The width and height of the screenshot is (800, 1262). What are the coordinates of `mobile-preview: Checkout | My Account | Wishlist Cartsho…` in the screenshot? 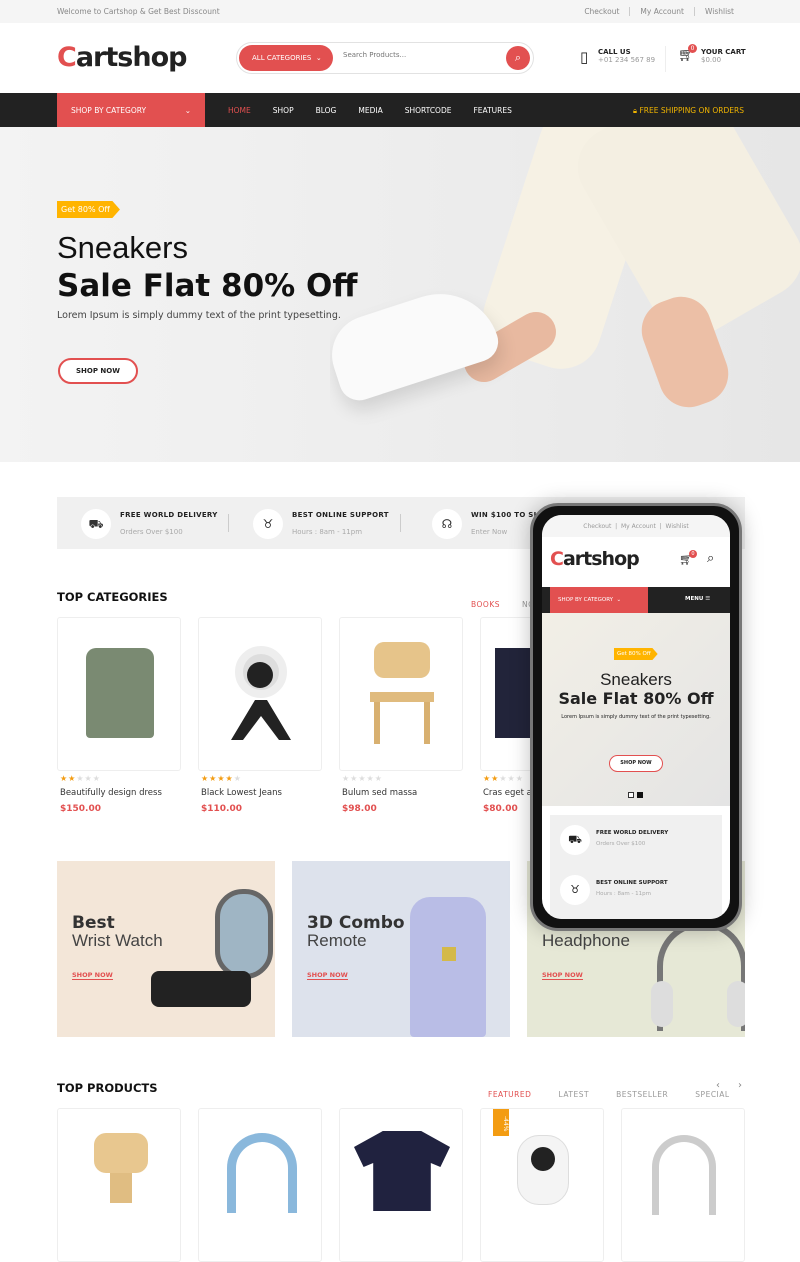 It's located at (636, 717).